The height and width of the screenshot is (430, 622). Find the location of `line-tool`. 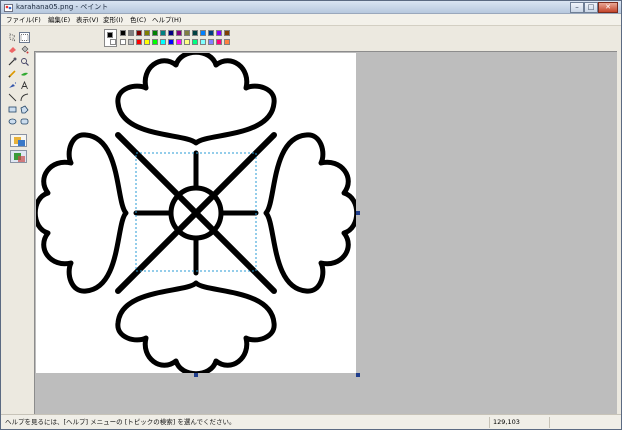

line-tool is located at coordinates (12, 97).